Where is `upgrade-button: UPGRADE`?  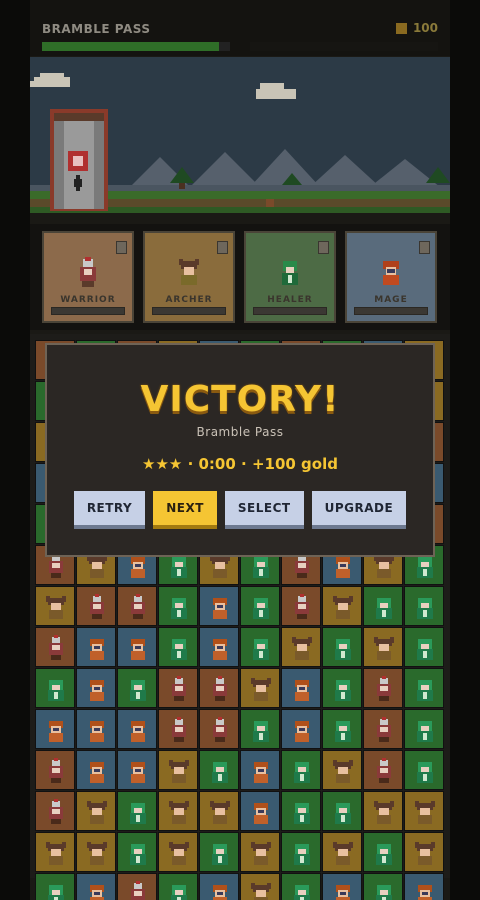 upgrade-button: UPGRADE is located at coordinates (359, 510).